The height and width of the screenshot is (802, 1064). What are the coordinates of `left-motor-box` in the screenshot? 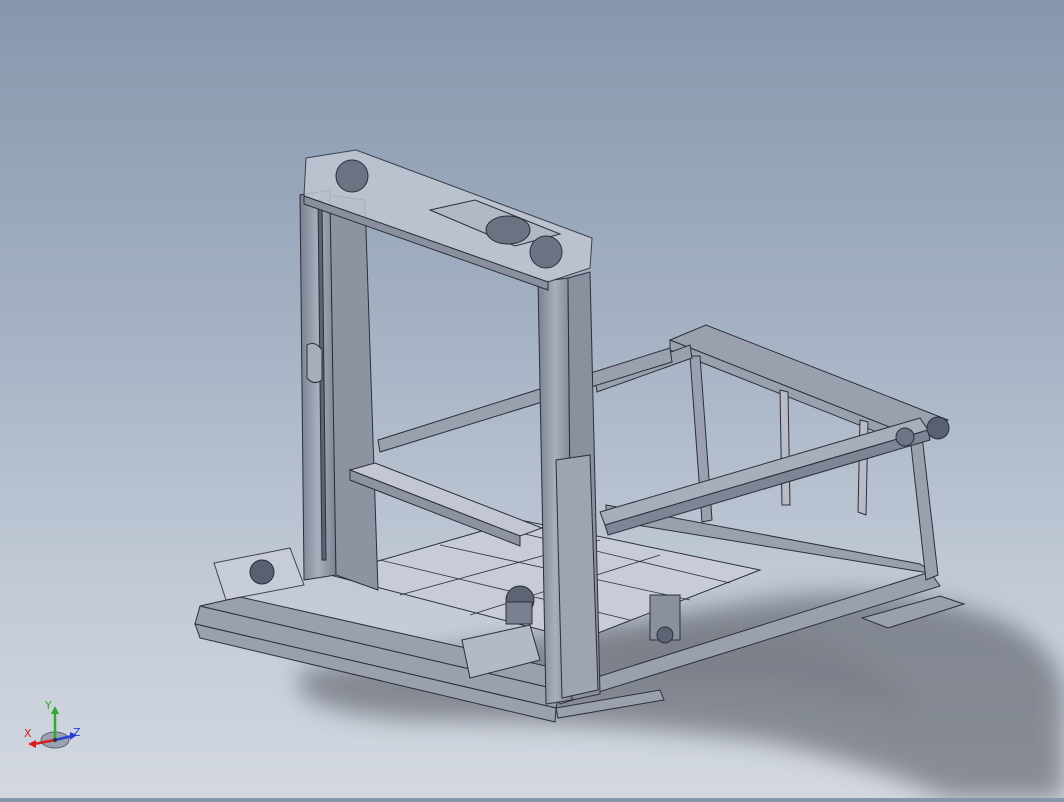 It's located at (259, 574).